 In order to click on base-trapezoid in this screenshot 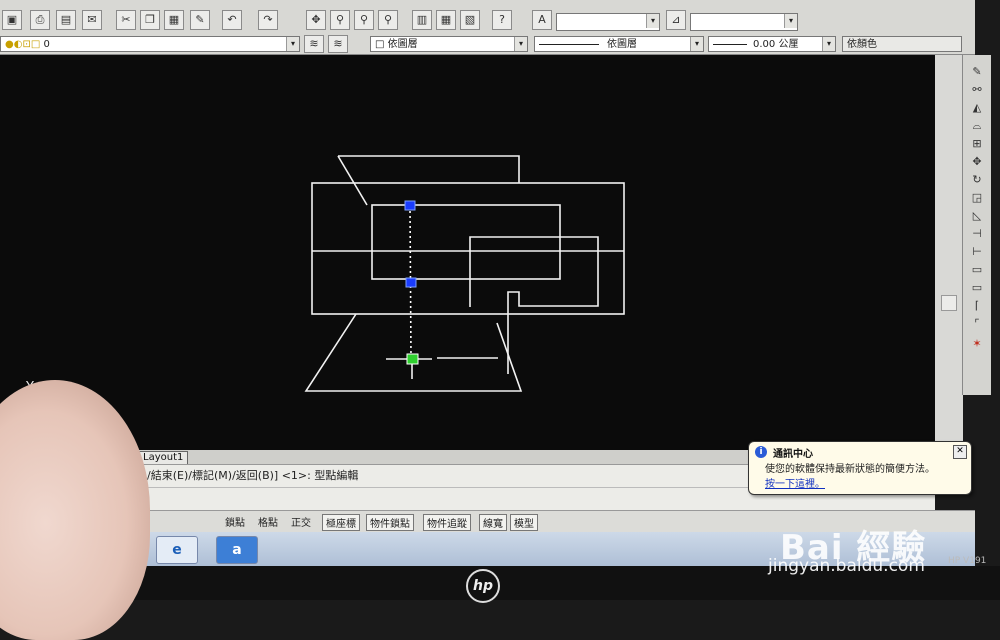, I will do `click(413, 352)`.